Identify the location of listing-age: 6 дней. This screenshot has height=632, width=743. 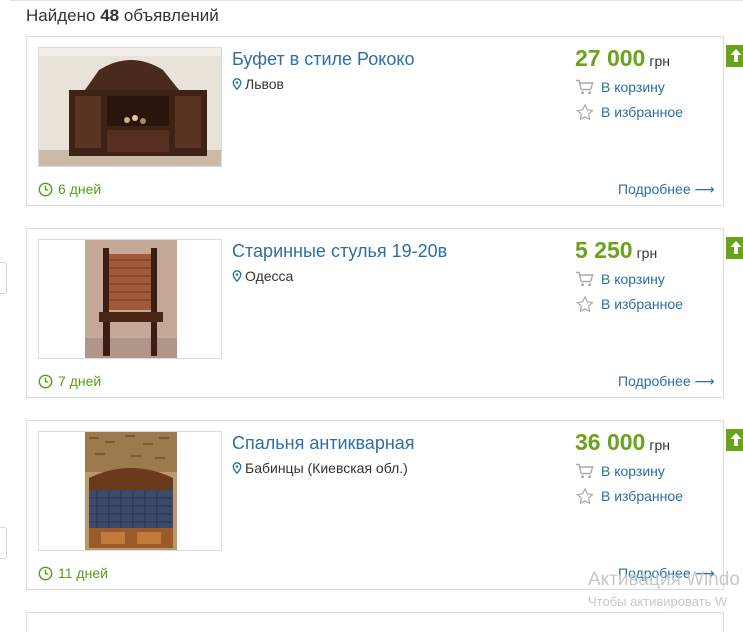
(69, 189).